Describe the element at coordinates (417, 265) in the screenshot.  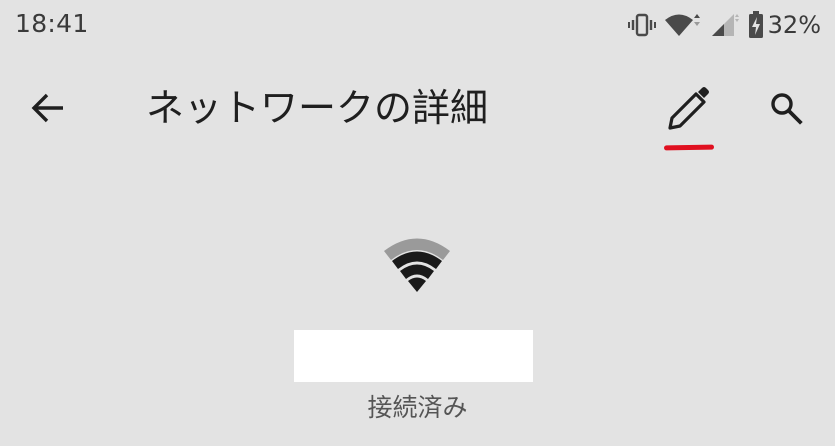
I see `wifi-signal-icon` at that location.